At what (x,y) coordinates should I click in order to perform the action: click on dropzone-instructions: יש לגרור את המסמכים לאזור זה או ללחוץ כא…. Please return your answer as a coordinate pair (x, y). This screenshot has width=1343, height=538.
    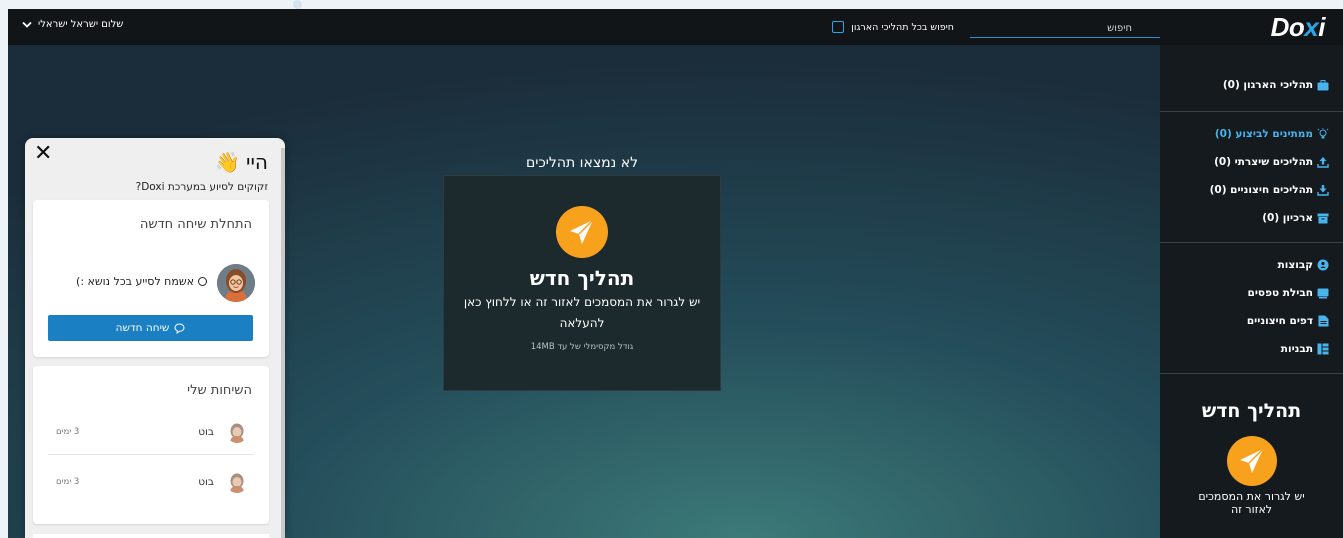
    Looking at the image, I should click on (582, 312).